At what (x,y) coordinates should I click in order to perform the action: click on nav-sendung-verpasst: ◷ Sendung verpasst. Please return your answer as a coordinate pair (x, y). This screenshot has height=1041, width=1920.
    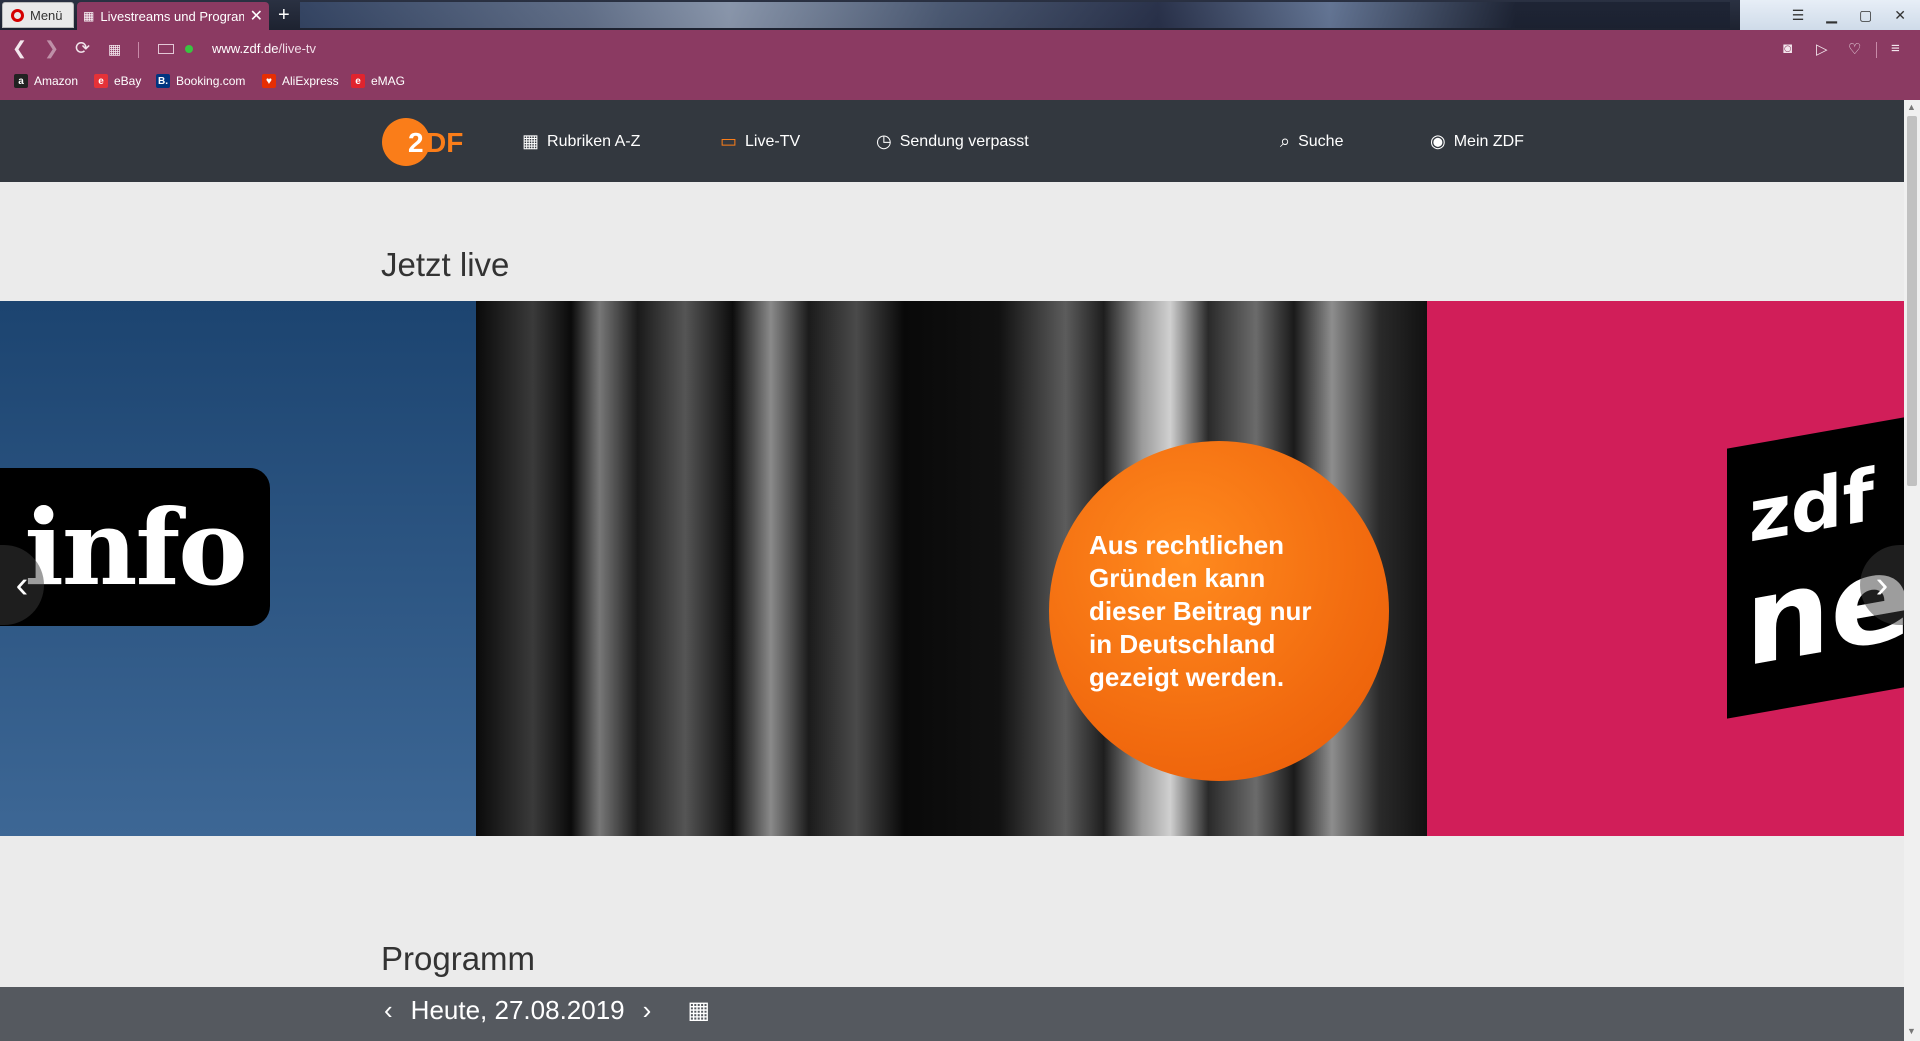
    Looking at the image, I should click on (952, 141).